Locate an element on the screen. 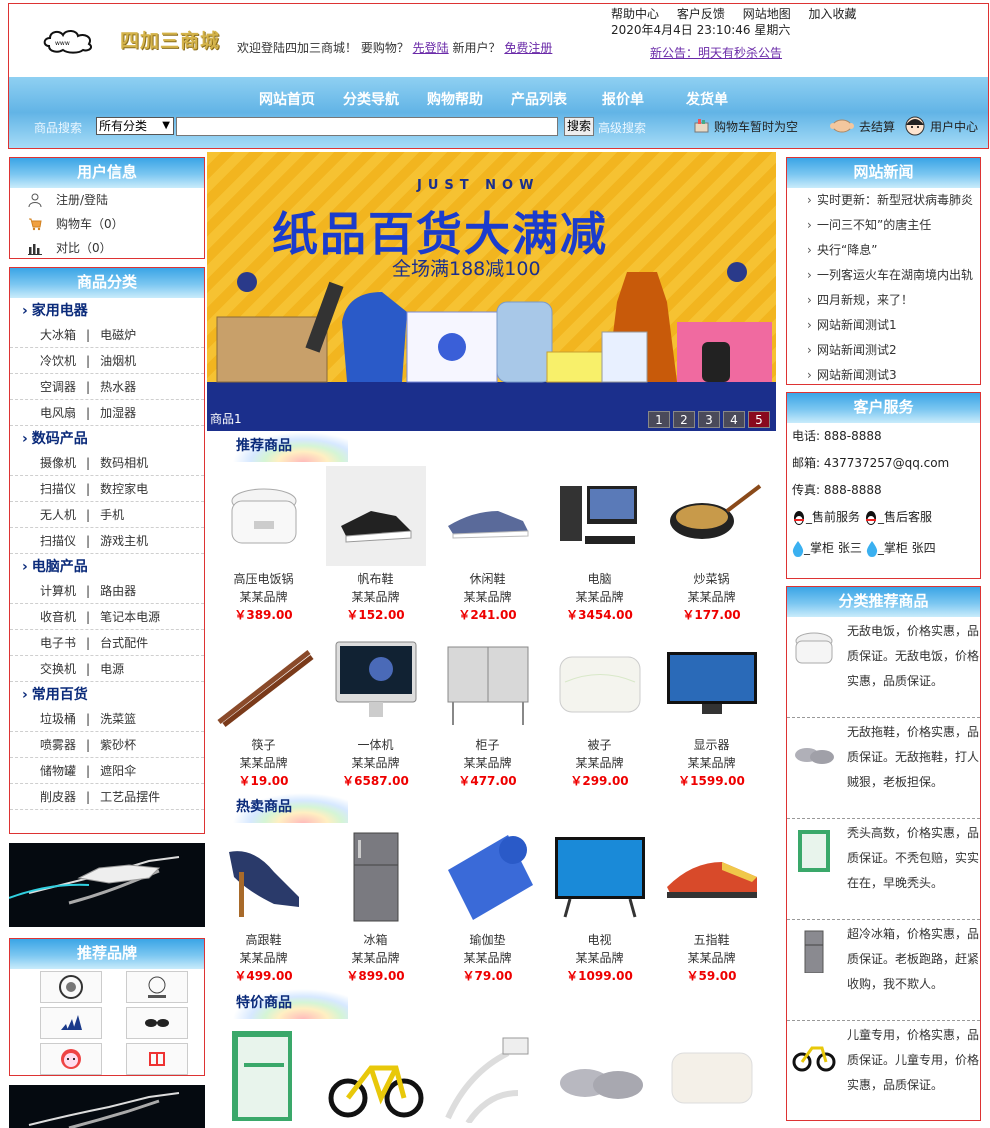 The width and height of the screenshot is (990, 1128). category-link: 油烟机 is located at coordinates (118, 361).